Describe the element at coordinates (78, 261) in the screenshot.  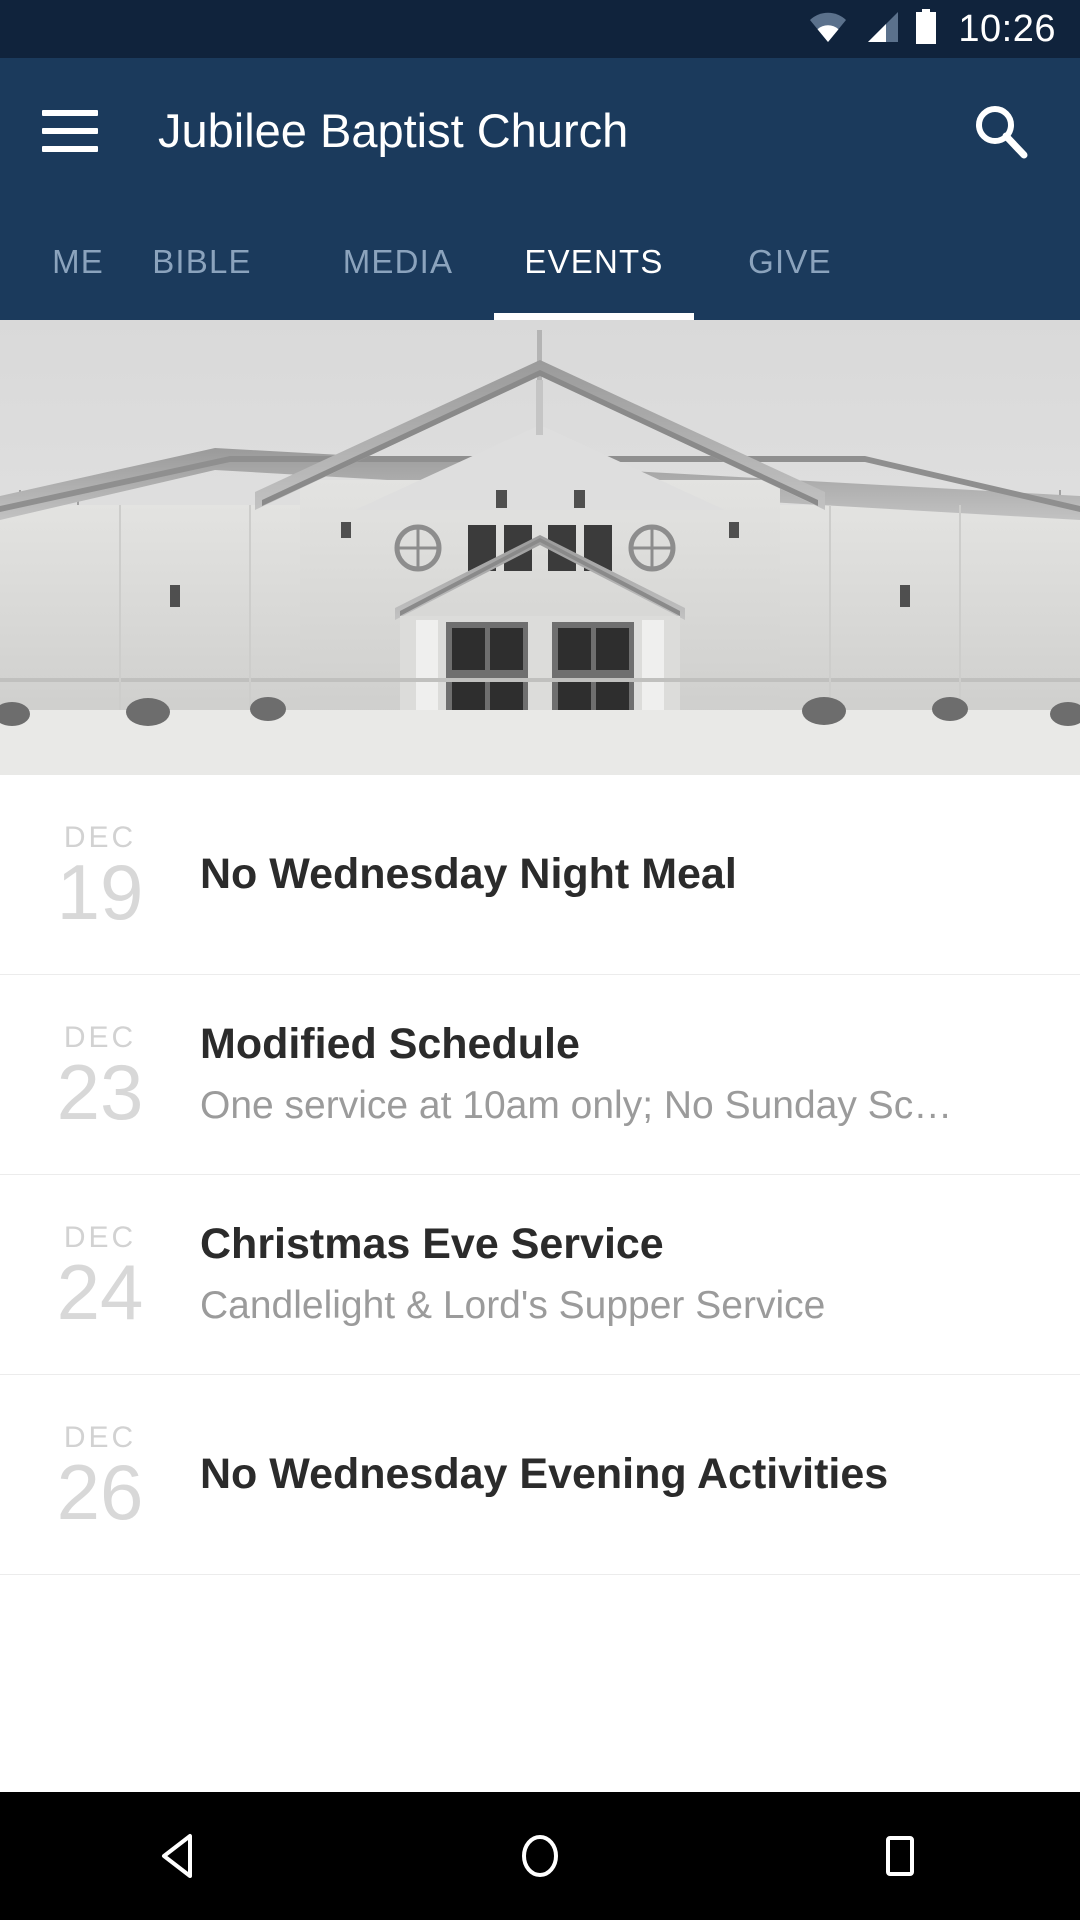
I see `tab-home-label: ME` at that location.